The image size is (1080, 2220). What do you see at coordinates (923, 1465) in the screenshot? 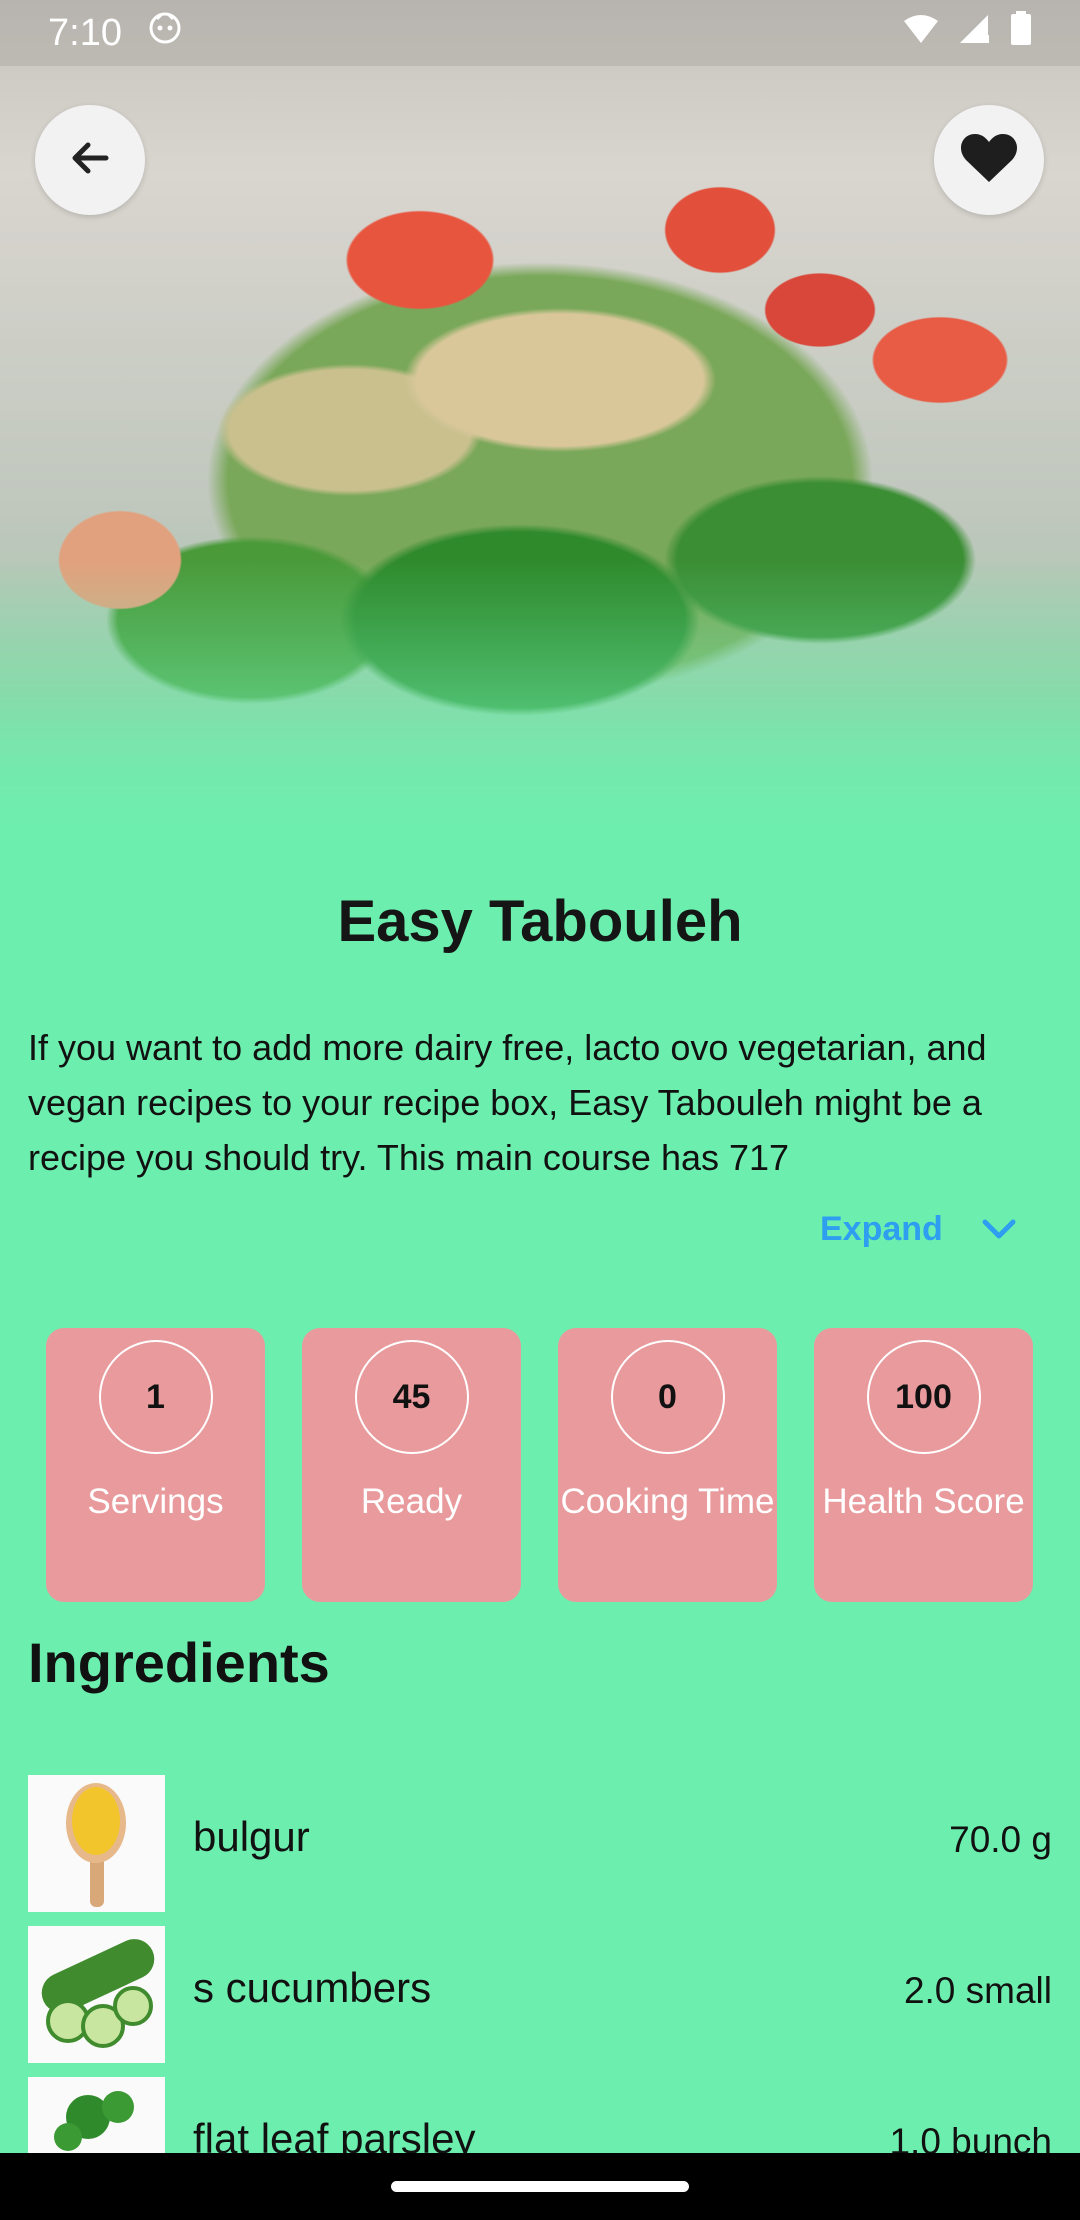
I see `stat-card-health-score: 100 Health Score` at bounding box center [923, 1465].